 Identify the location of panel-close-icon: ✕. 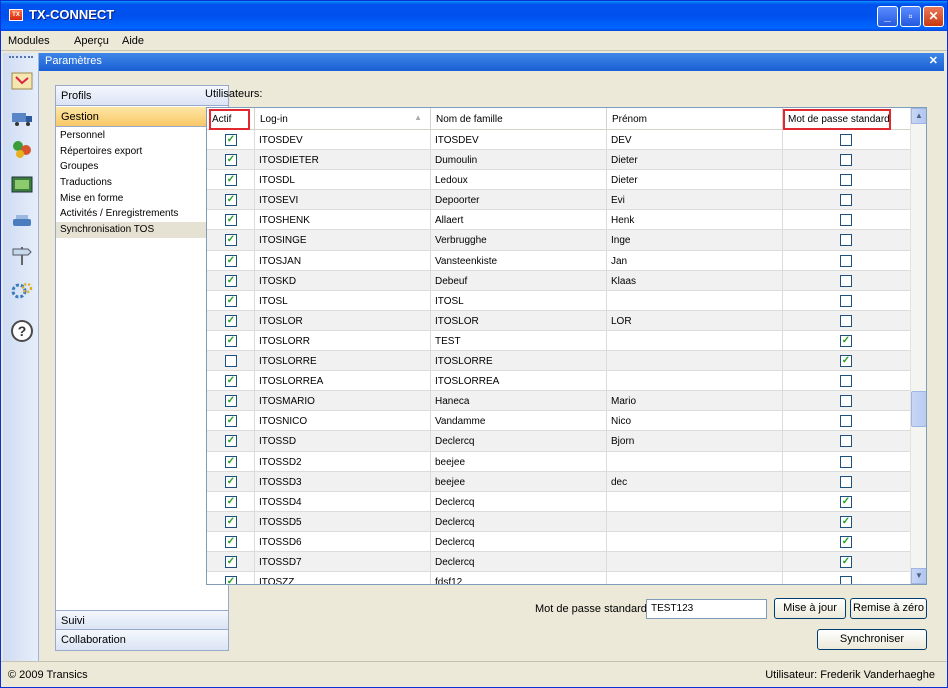
(933, 60).